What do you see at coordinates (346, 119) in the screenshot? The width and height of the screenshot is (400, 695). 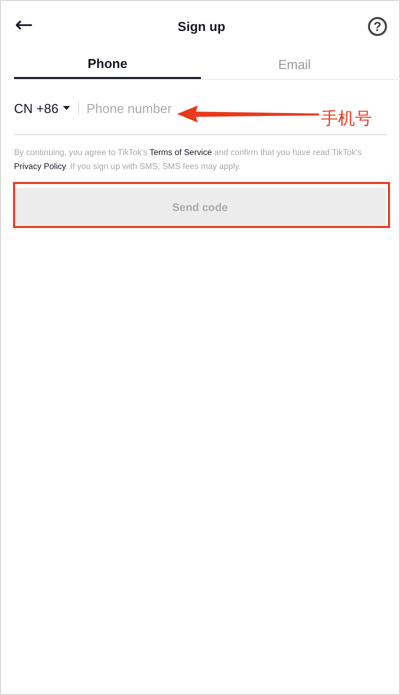 I see `annotation-label: 手机号` at bounding box center [346, 119].